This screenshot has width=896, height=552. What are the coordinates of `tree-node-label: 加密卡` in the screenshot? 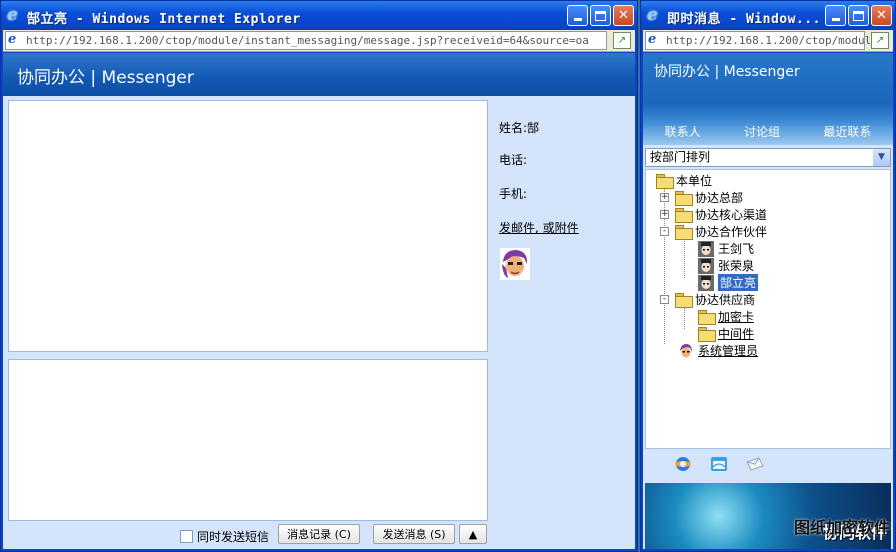 It's located at (736, 317).